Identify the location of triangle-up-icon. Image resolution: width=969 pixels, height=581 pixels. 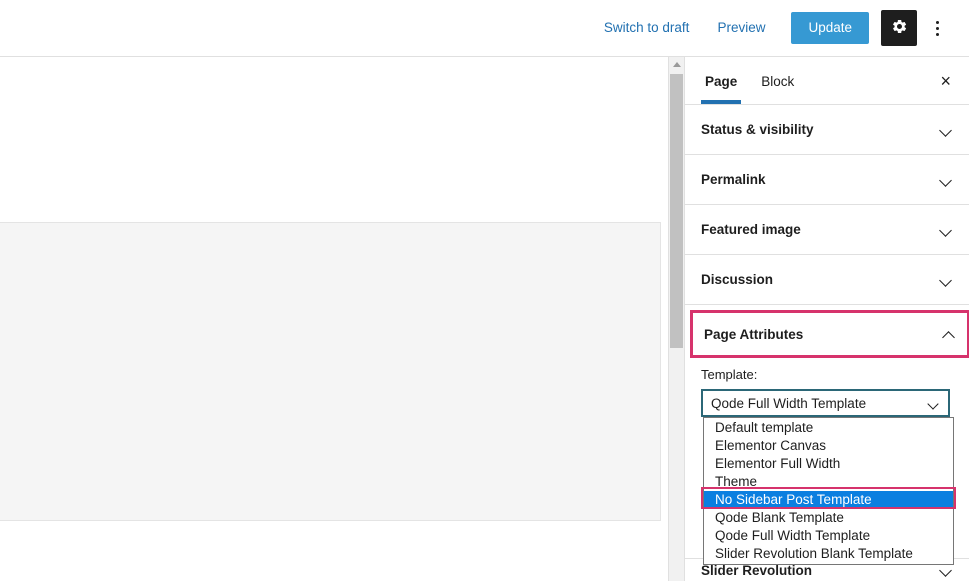
(676, 64).